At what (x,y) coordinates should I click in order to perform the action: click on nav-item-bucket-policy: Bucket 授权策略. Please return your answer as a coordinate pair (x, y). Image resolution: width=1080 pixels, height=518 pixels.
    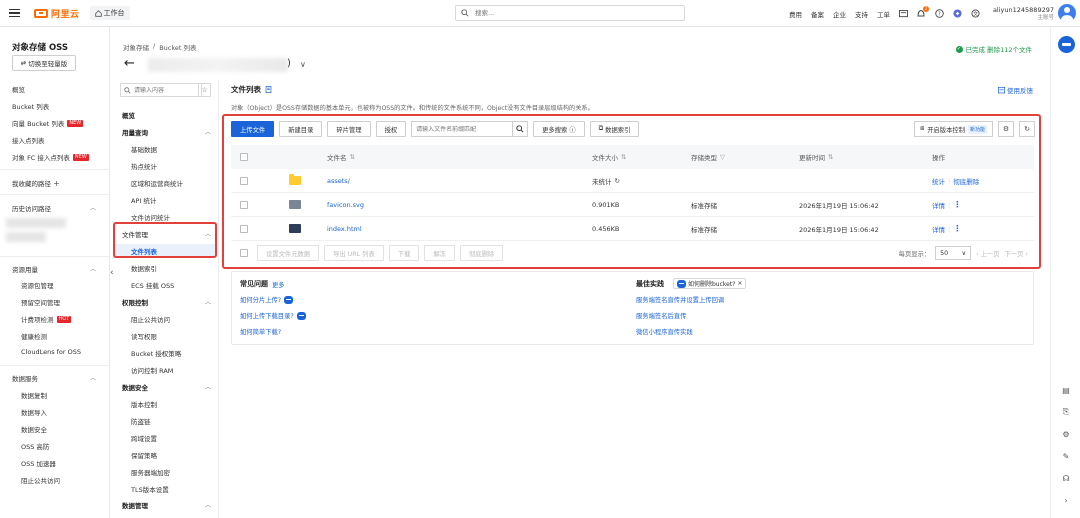
    Looking at the image, I should click on (156, 353).